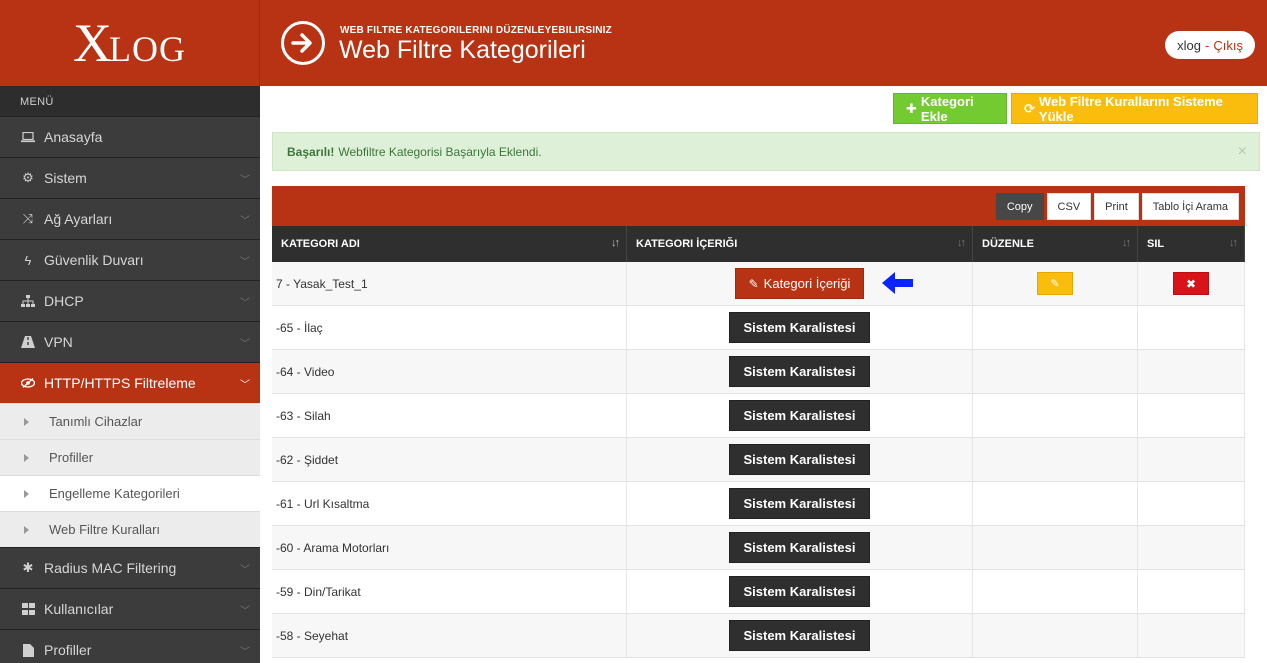  What do you see at coordinates (130, 341) in the screenshot?
I see `sidebar-item-vpn: VPN ﹀` at bounding box center [130, 341].